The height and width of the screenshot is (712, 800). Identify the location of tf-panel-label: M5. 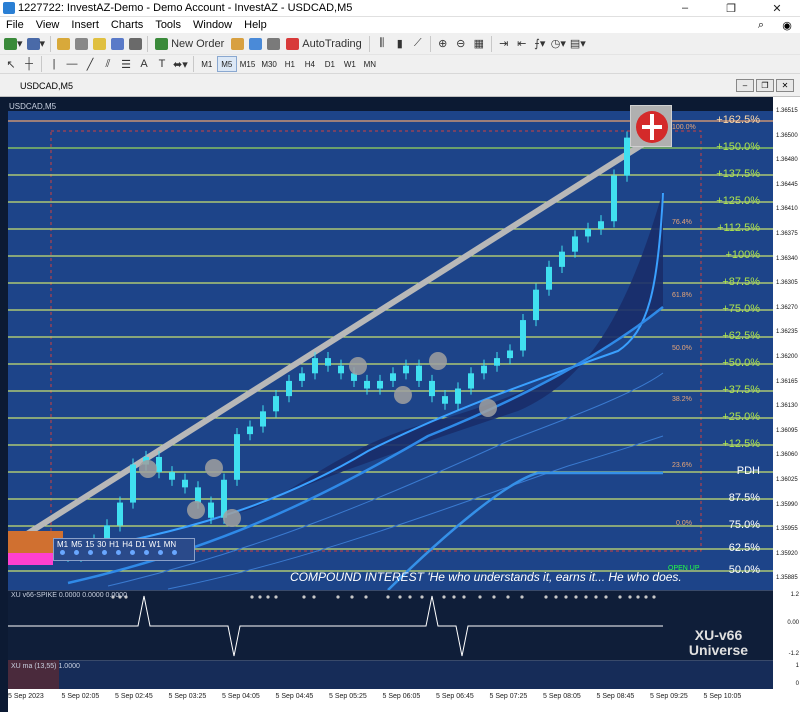
(77, 544).